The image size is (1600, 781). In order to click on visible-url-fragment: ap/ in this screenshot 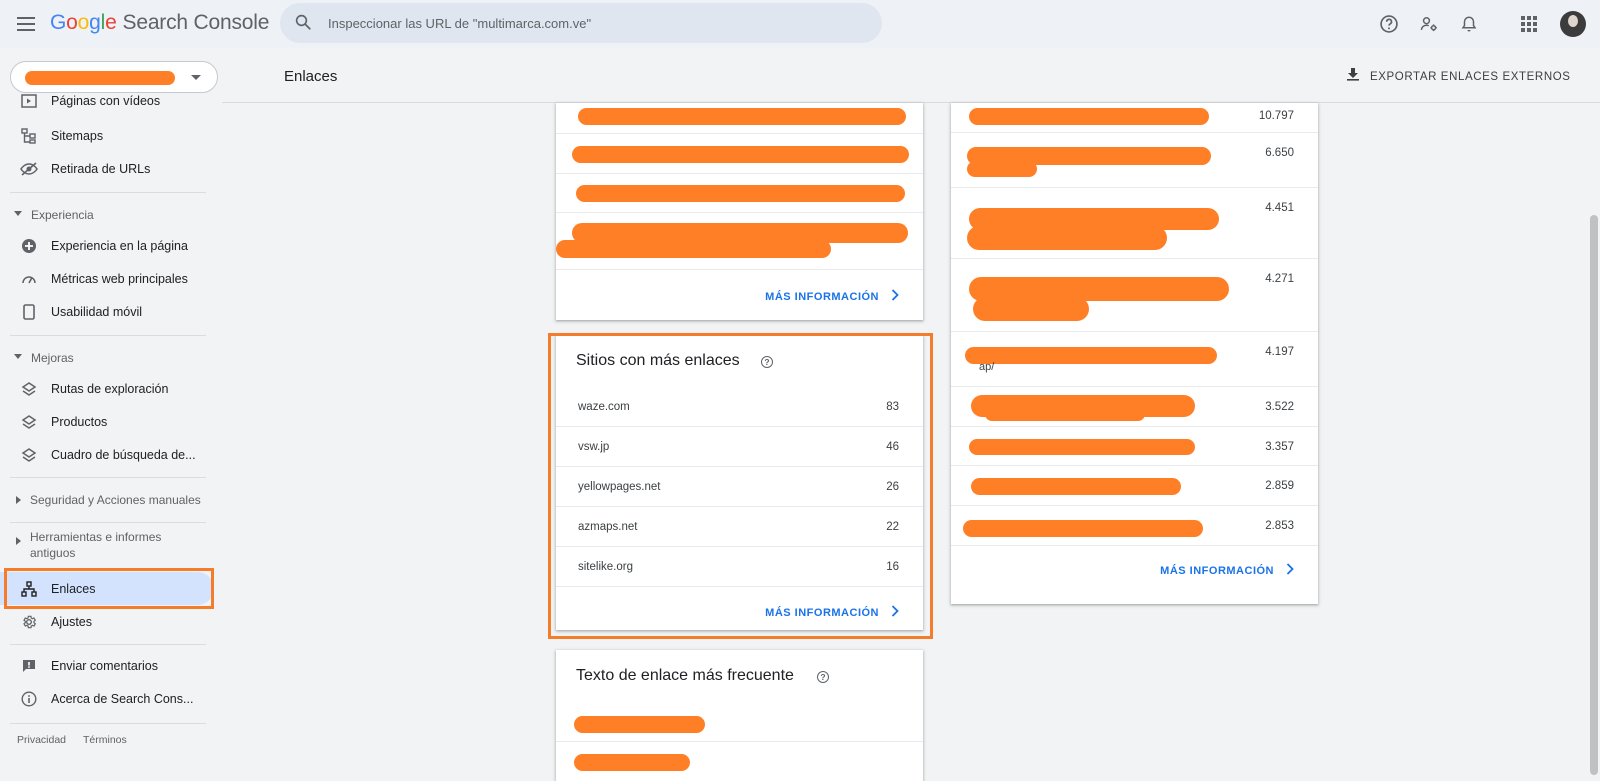, I will do `click(987, 367)`.